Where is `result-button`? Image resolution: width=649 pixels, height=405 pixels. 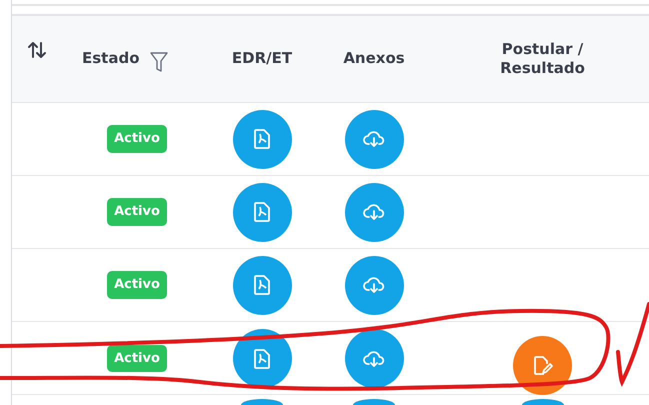 result-button is located at coordinates (543, 402).